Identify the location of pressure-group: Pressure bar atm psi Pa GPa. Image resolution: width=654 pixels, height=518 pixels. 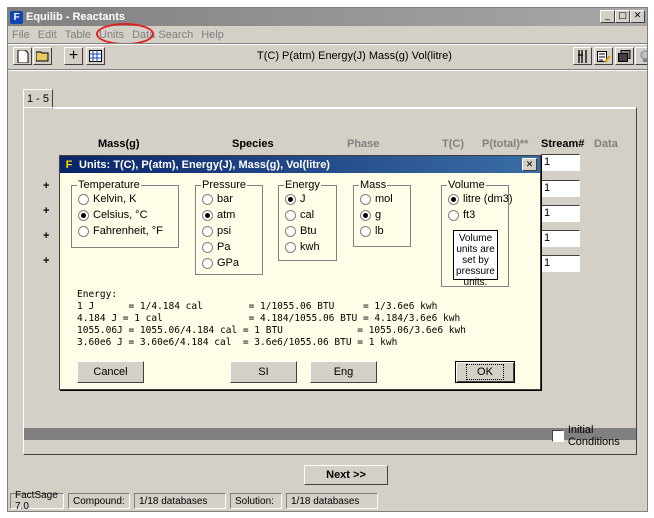
(229, 227).